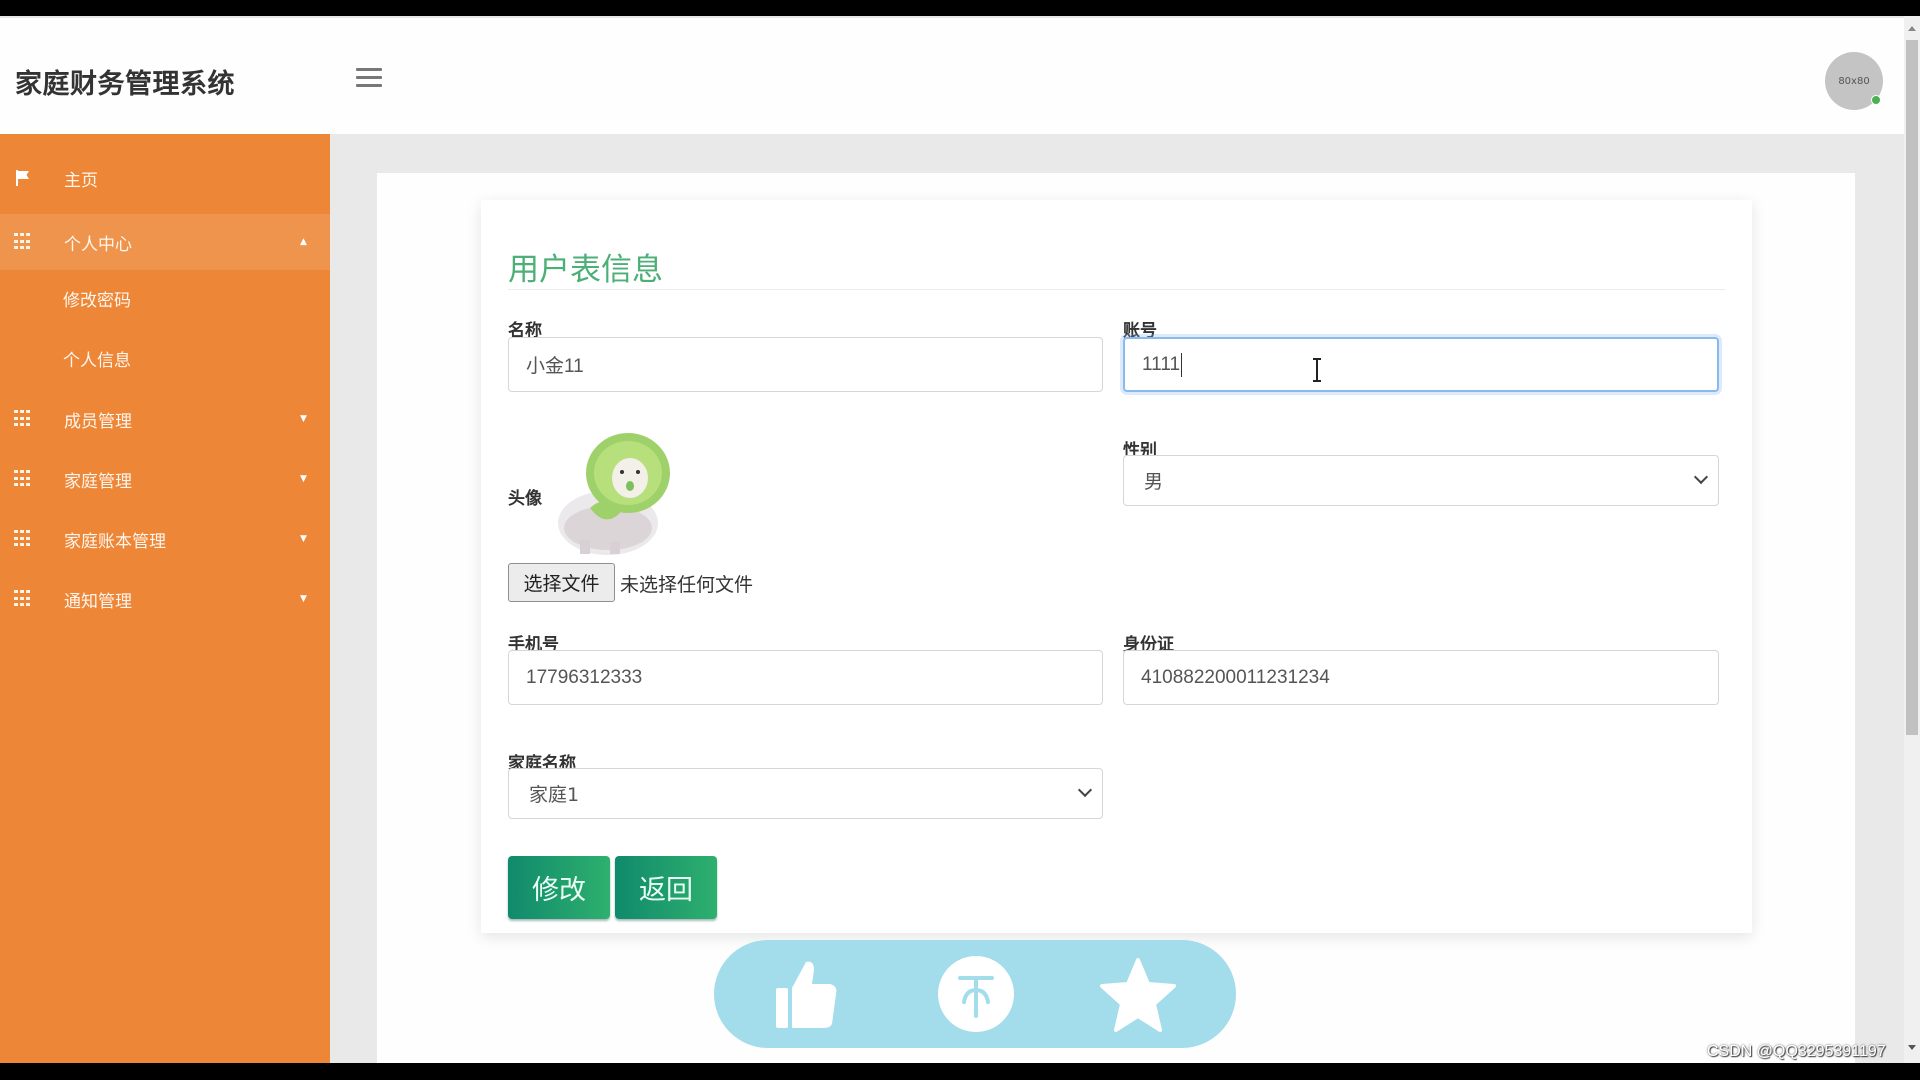 The width and height of the screenshot is (1920, 1080). Describe the element at coordinates (585, 270) in the screenshot. I see `page-title: 用户表信息` at that location.